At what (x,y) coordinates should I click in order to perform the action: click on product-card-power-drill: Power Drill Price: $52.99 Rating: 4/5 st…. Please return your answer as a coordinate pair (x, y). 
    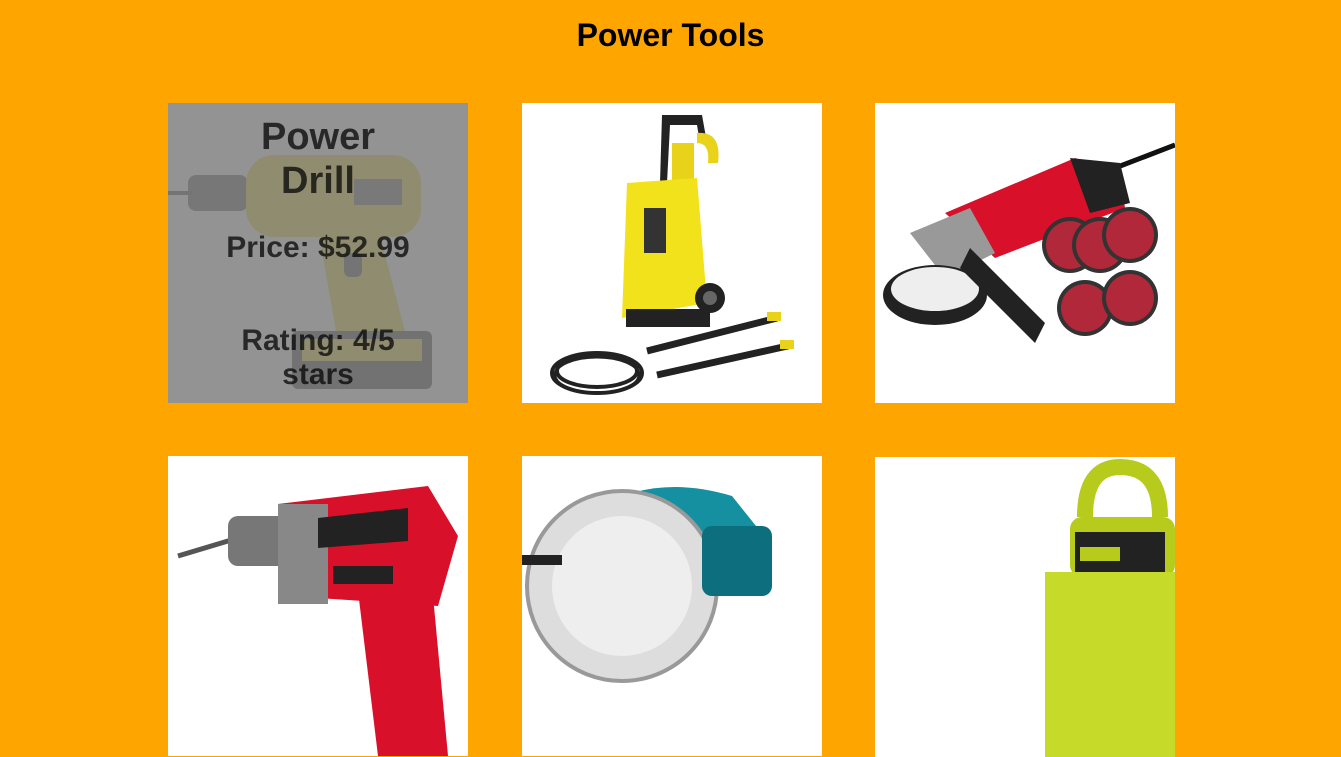
    Looking at the image, I should click on (318, 253).